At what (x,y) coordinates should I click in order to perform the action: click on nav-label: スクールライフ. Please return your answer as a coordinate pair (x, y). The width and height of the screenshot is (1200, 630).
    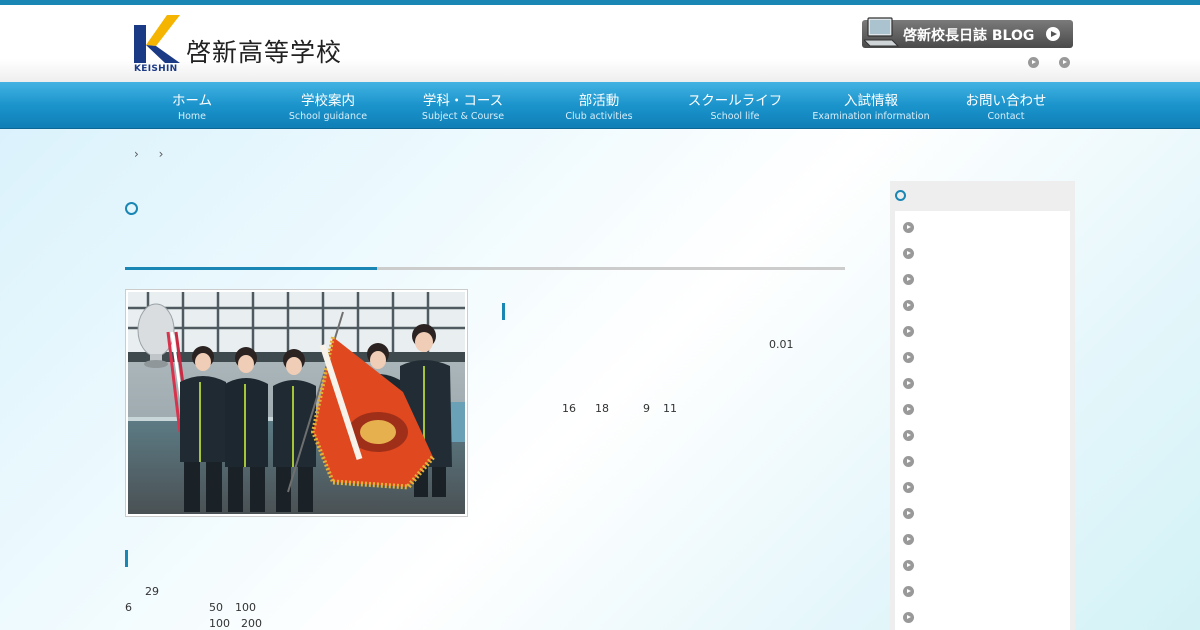
    Looking at the image, I should click on (735, 101).